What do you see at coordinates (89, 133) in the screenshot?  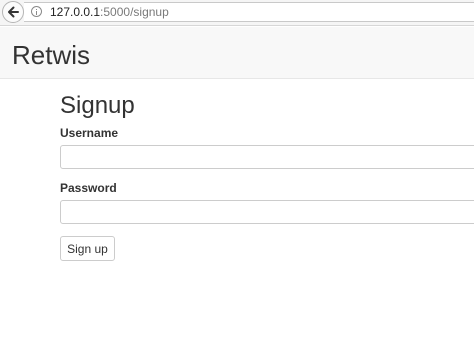 I see `username-label: Username` at bounding box center [89, 133].